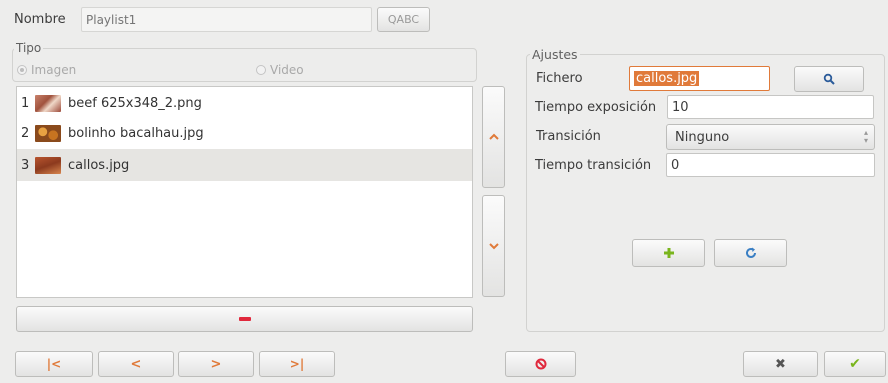  Describe the element at coordinates (25, 133) in the screenshot. I see `list-item-index: 2` at that location.